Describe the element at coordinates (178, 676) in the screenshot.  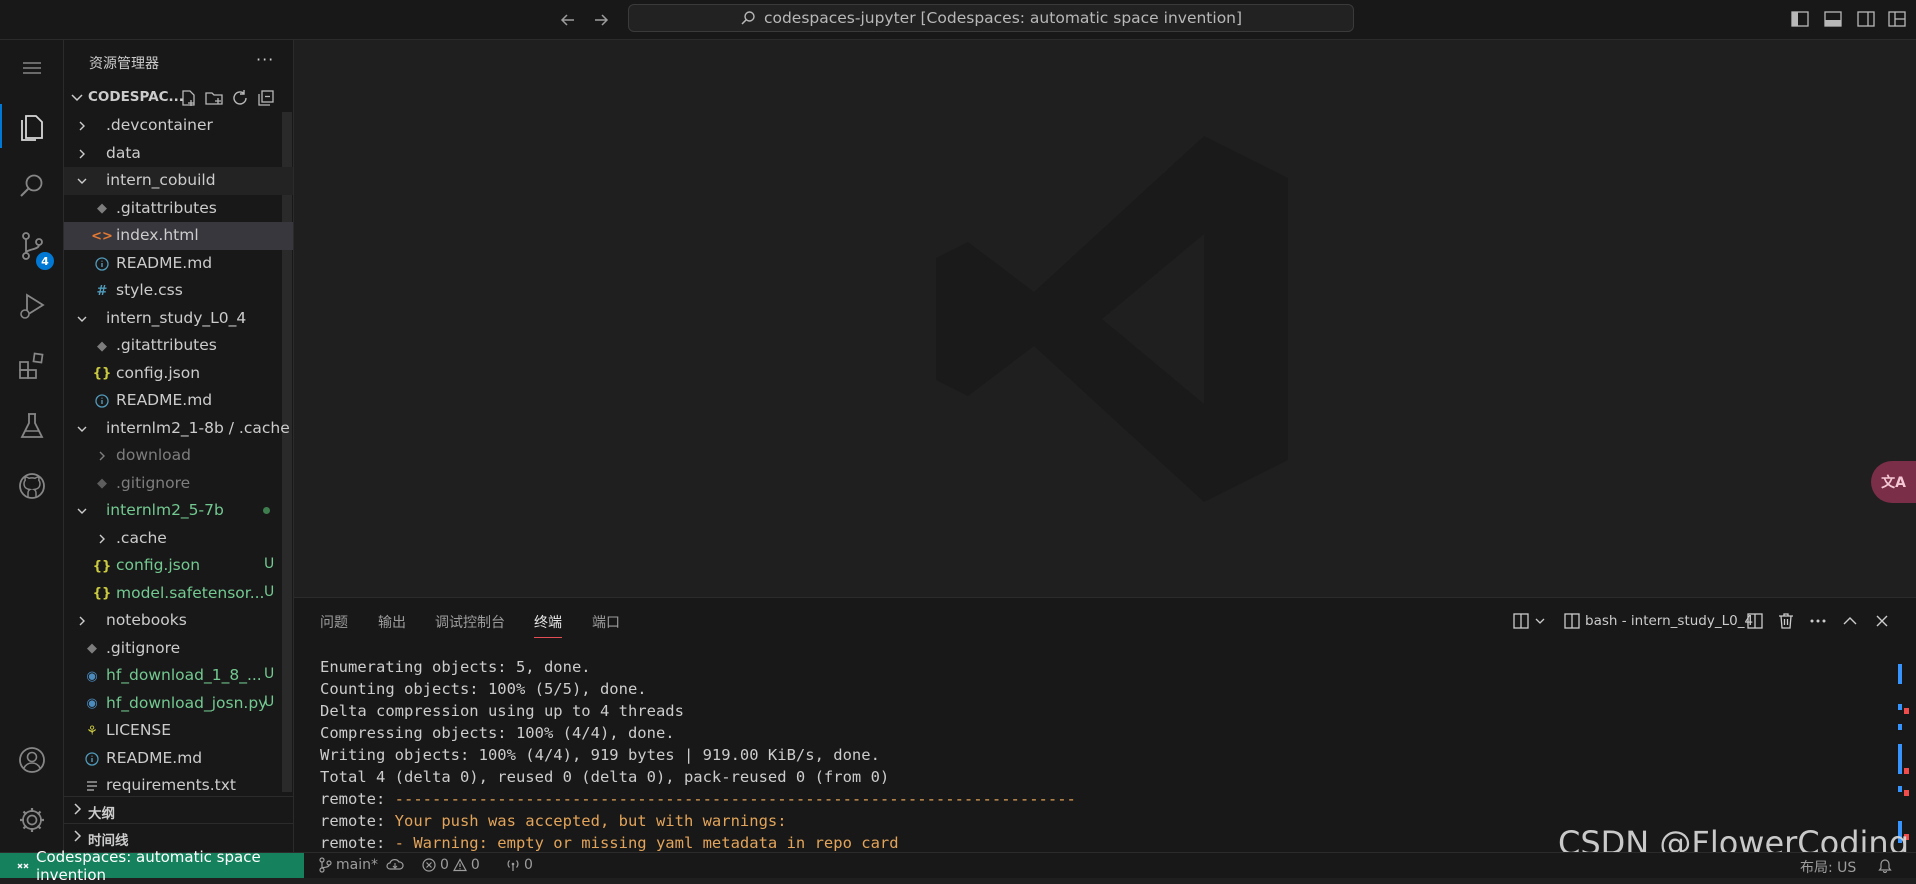
I see `tree-file-hf-download-1-8: ◉ hf_download_1_8_... U` at that location.